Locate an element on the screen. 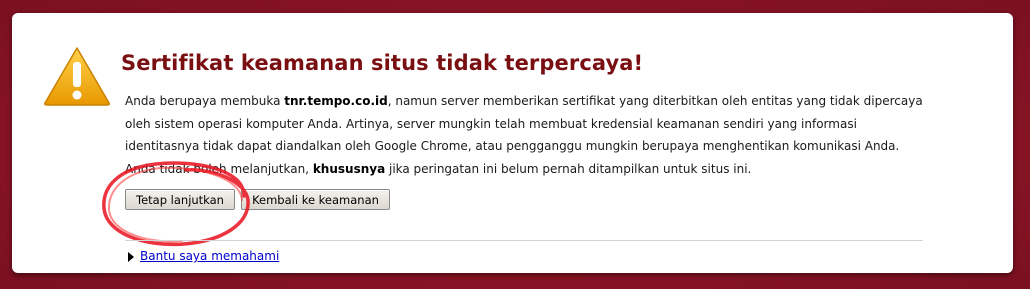 The width and height of the screenshot is (1030, 289). emphasis-text: khususnya is located at coordinates (349, 168).